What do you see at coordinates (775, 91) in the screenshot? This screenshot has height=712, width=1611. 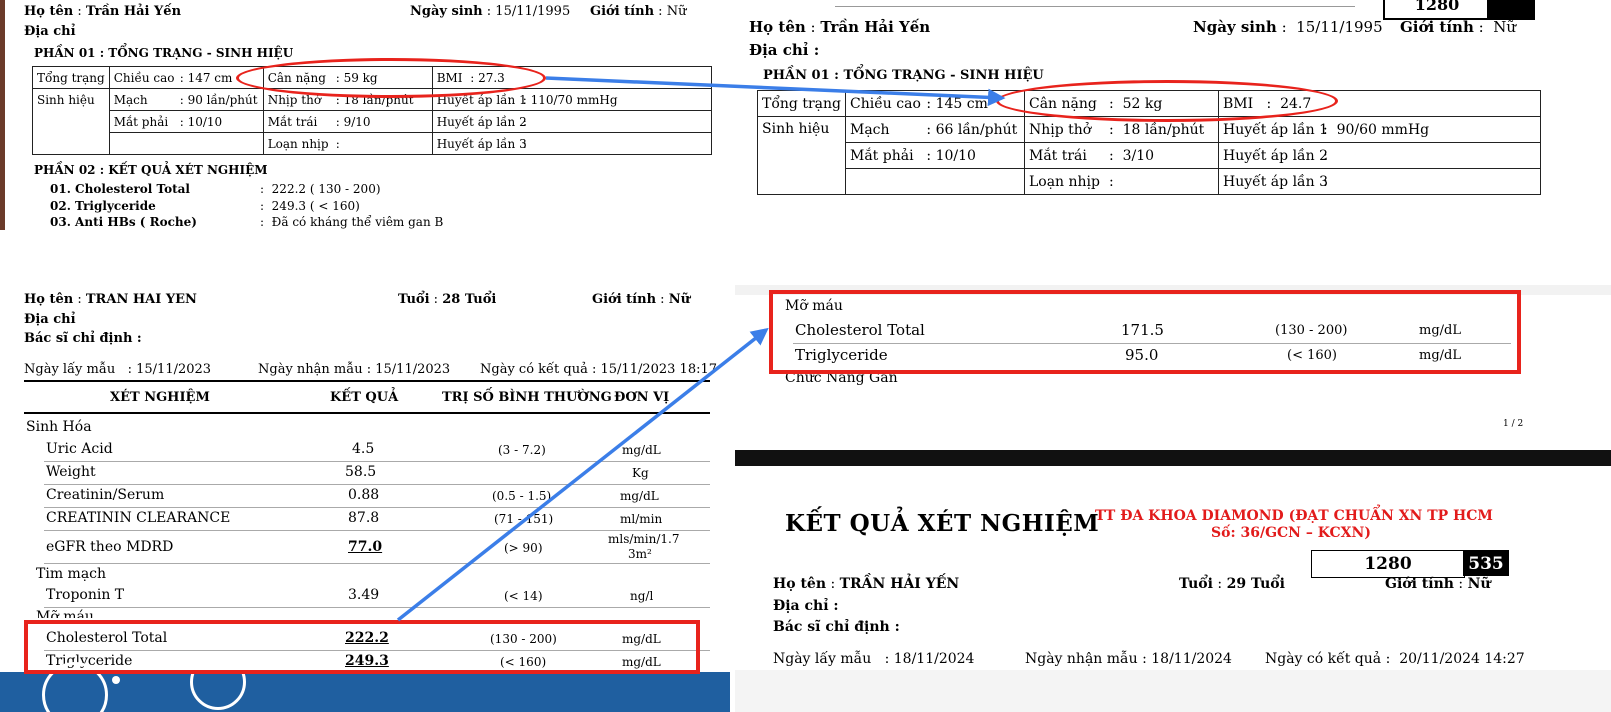 I see `arrow-weight` at bounding box center [775, 91].